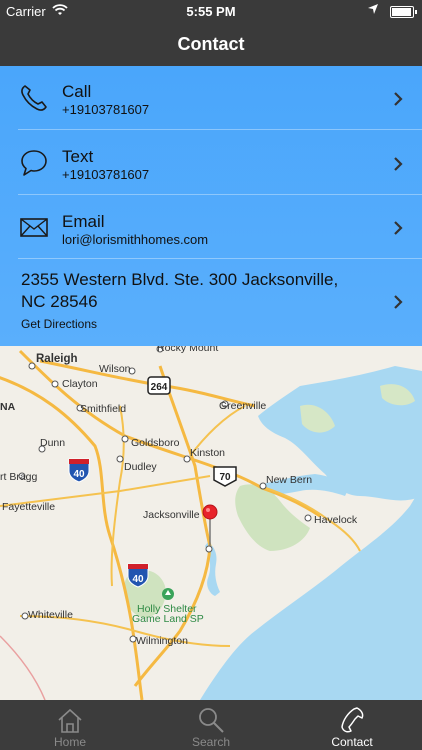  I want to click on shield-i40-bottom-label: 40, so click(138, 579).